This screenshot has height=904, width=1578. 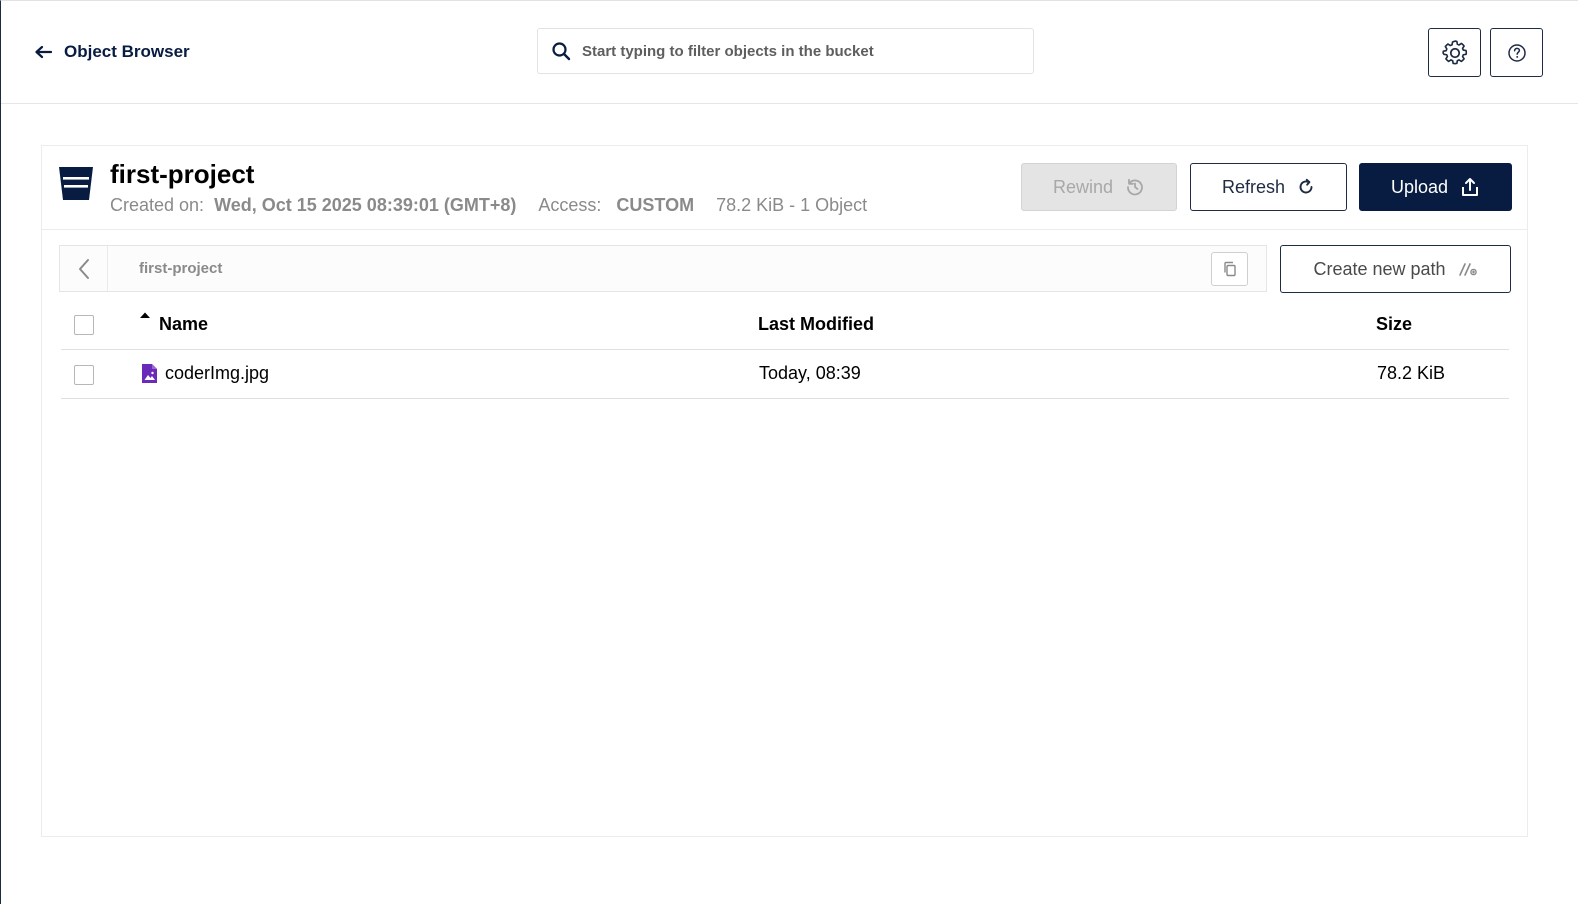 I want to click on file-size: 78.2 KiB, so click(x=1411, y=373).